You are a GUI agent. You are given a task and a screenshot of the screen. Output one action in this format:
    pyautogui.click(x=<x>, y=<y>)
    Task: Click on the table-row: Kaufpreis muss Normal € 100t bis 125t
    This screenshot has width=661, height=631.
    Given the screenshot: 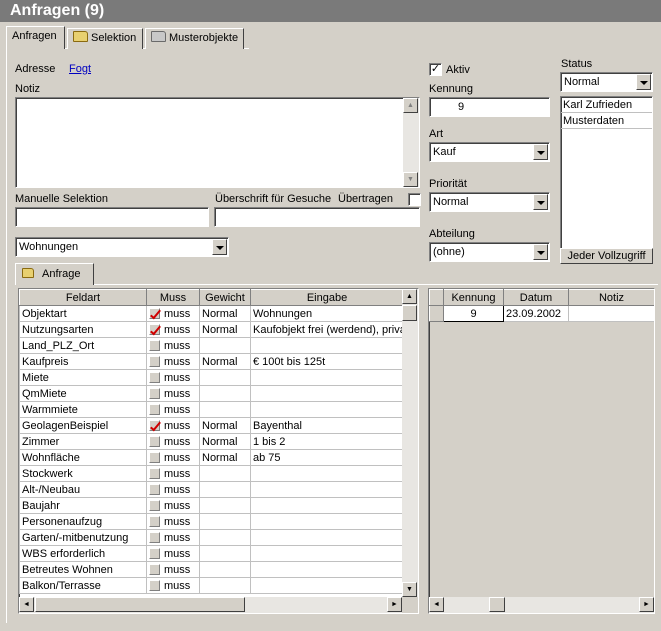 What is the action you would take?
    pyautogui.click(x=211, y=361)
    